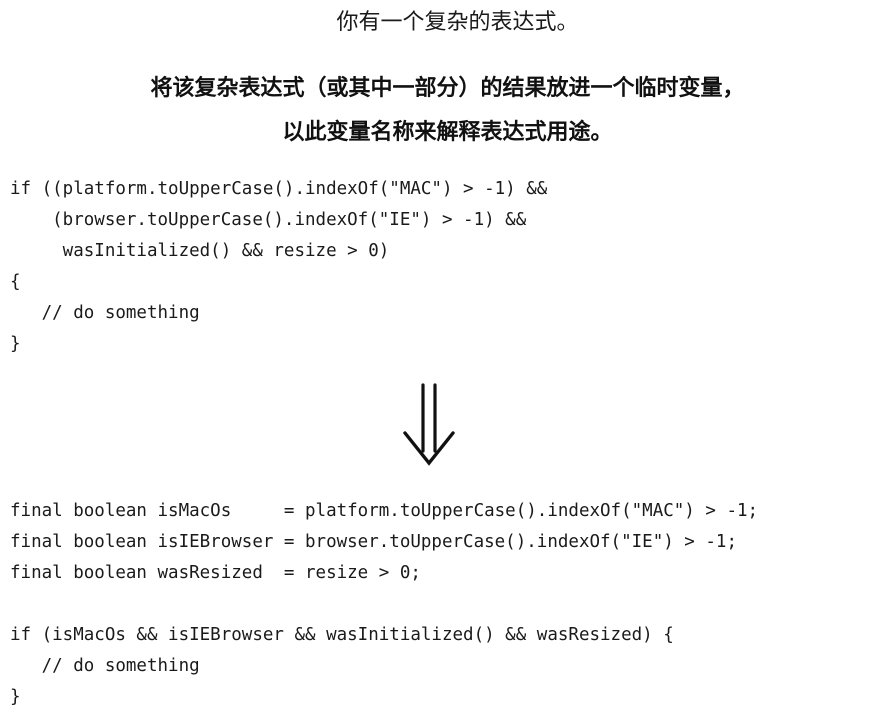 The image size is (895, 715). Describe the element at coordinates (447, 132) in the screenshot. I see `solution-statement-line-2: 以此变量名称来解释表达式用途。` at that location.